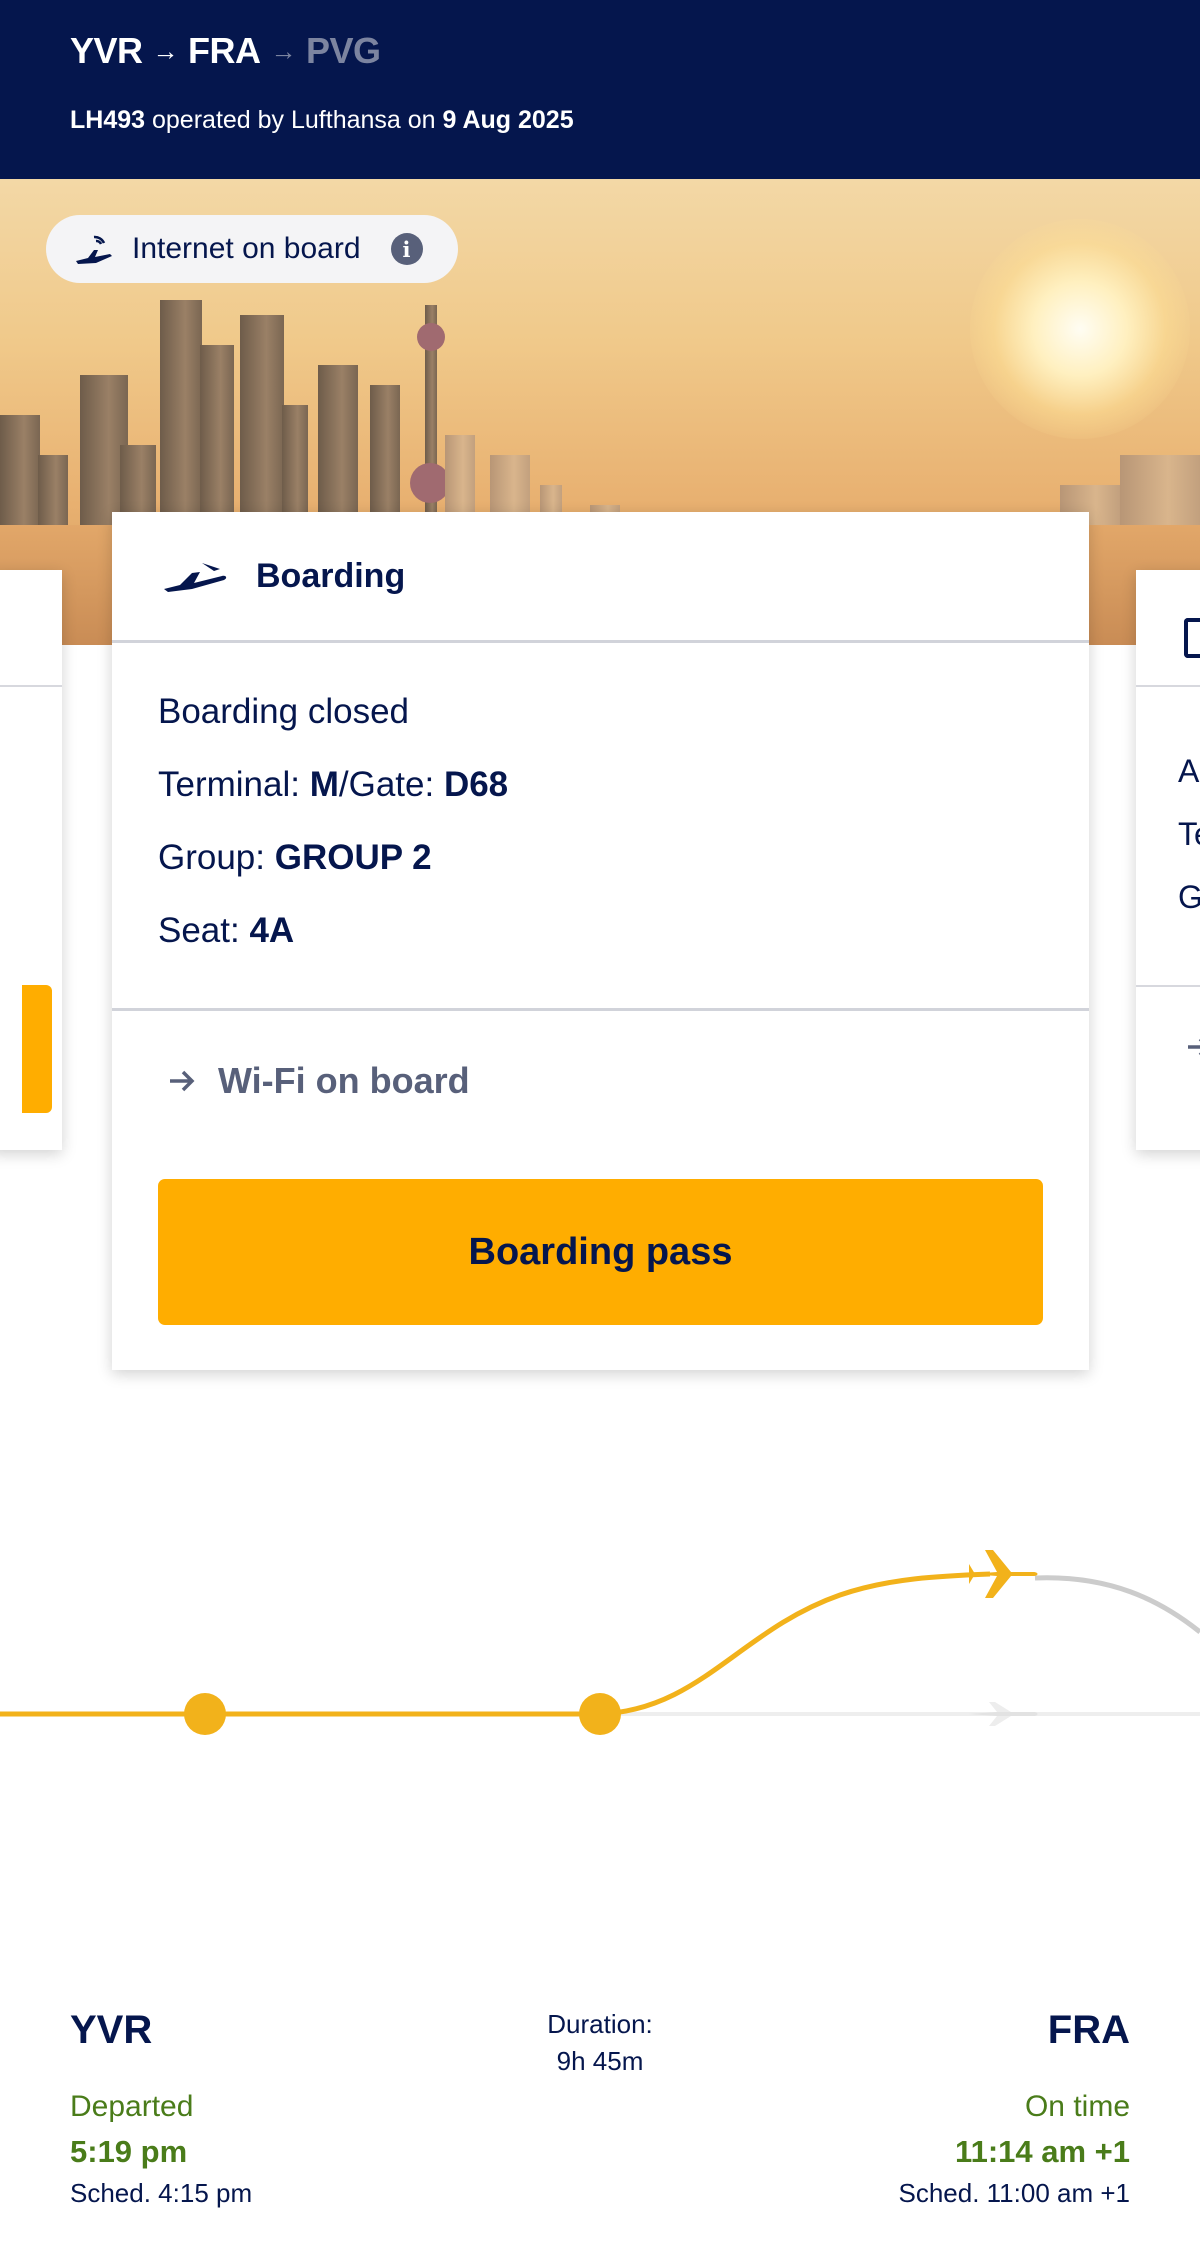 This screenshot has width=1200, height=2247. Describe the element at coordinates (600, 2024) in the screenshot. I see `duration-label: Duration:` at that location.